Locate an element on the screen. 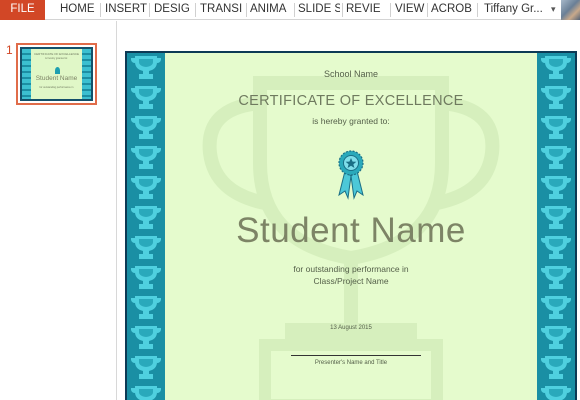 The image size is (580, 400). thumbnail-performance: for outstanding performance in is located at coordinates (56, 87).